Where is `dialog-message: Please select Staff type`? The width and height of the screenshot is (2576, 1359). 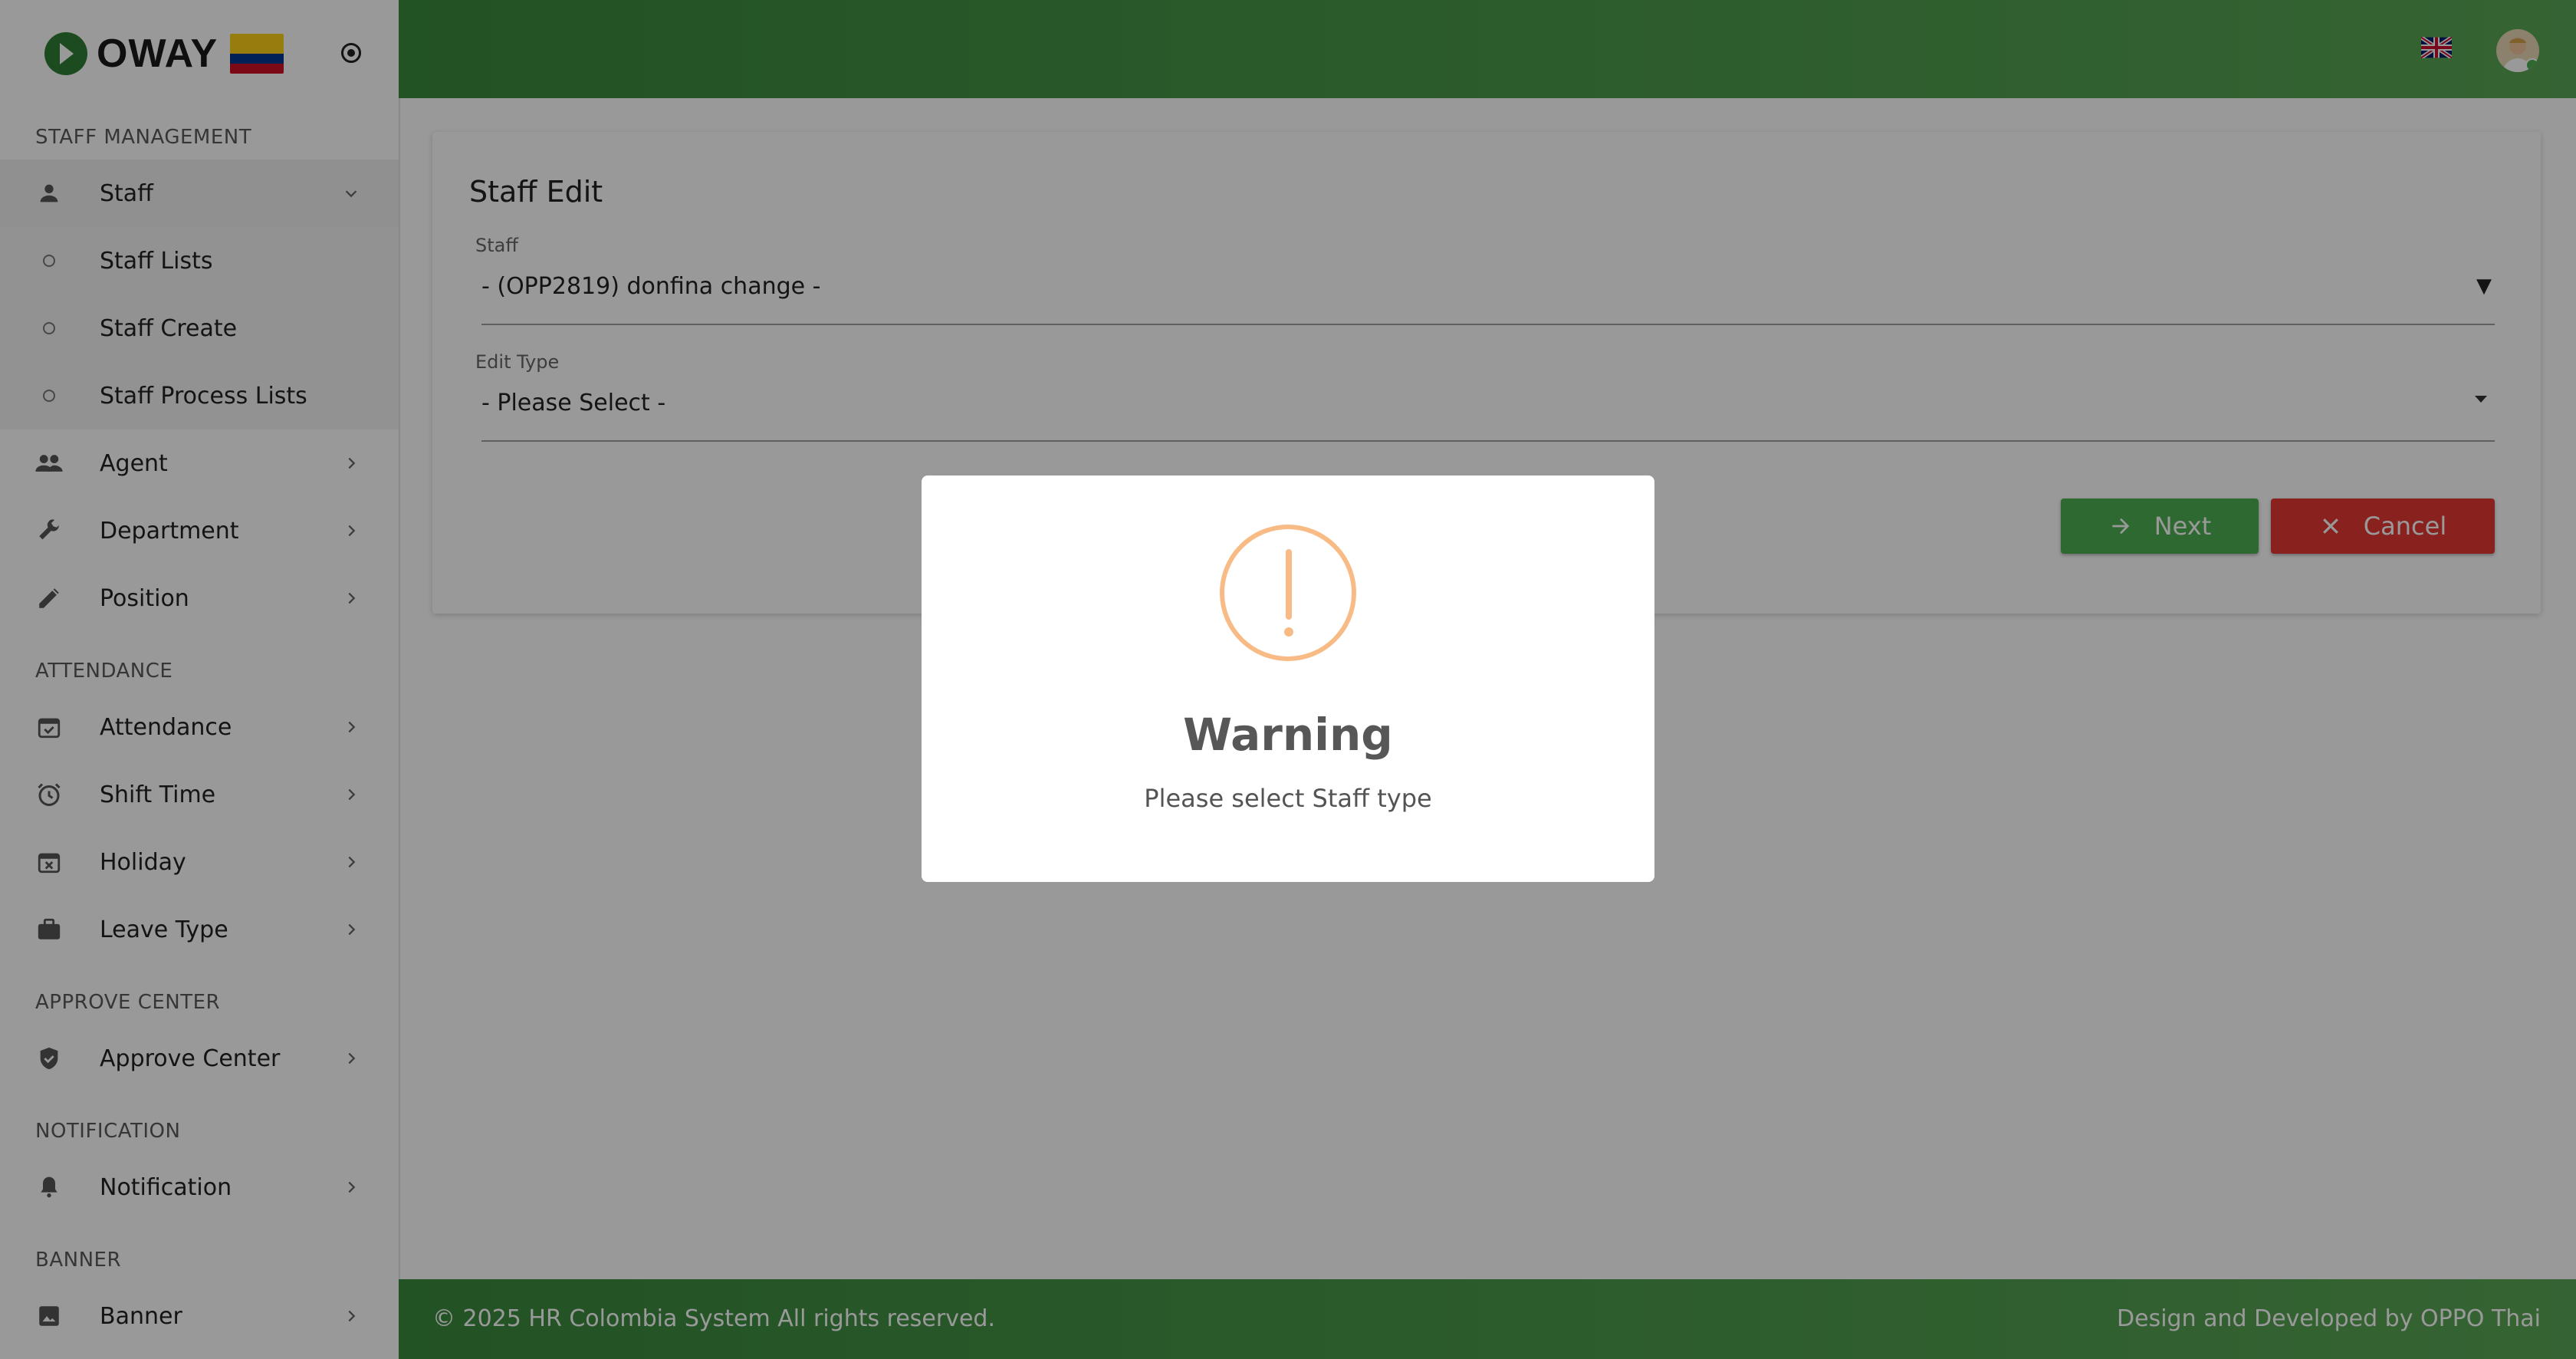 dialog-message: Please select Staff type is located at coordinates (1288, 798).